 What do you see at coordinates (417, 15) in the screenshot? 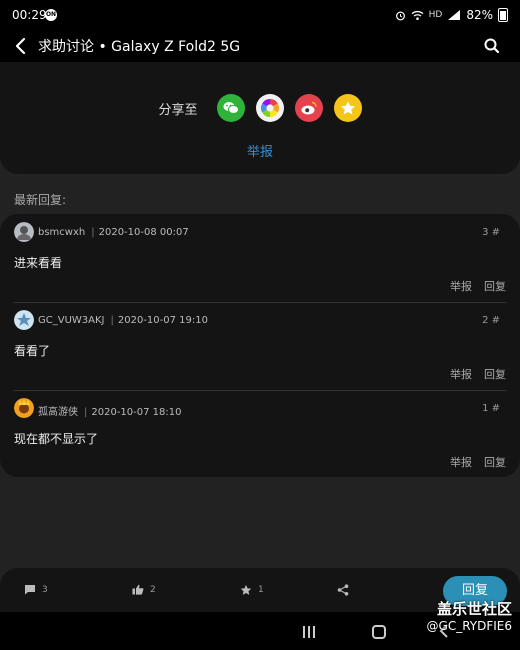
I see `wifi-icon` at bounding box center [417, 15].